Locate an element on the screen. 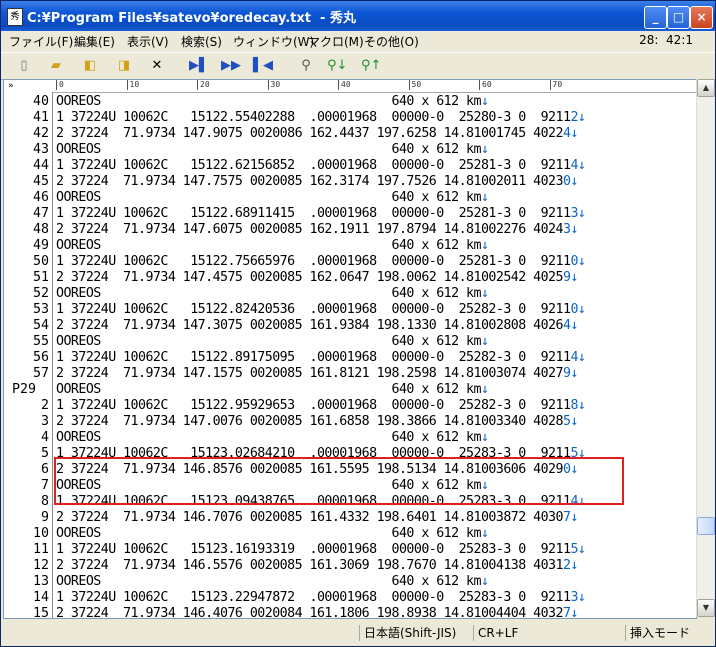 Image resolution: width=716 pixels, height=647 pixels. line-number: 15 is located at coordinates (40, 612).